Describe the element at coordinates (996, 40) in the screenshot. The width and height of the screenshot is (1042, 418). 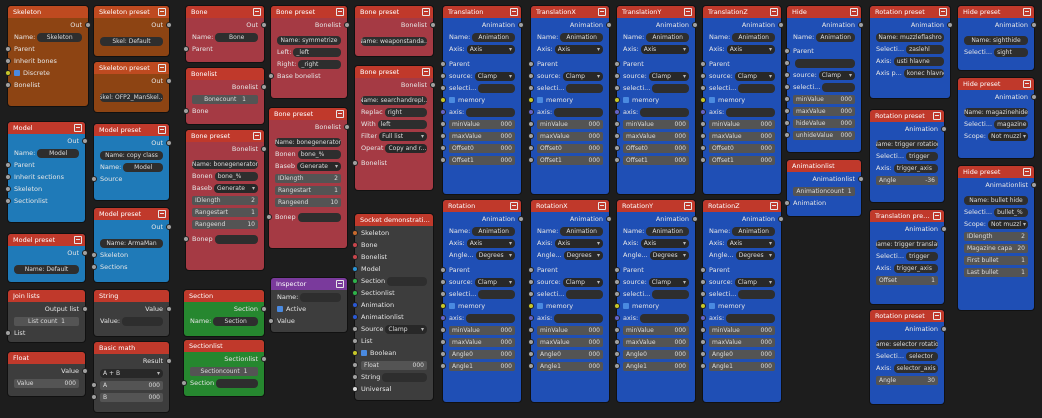
I see `preset-field: Name: sighthide` at that location.